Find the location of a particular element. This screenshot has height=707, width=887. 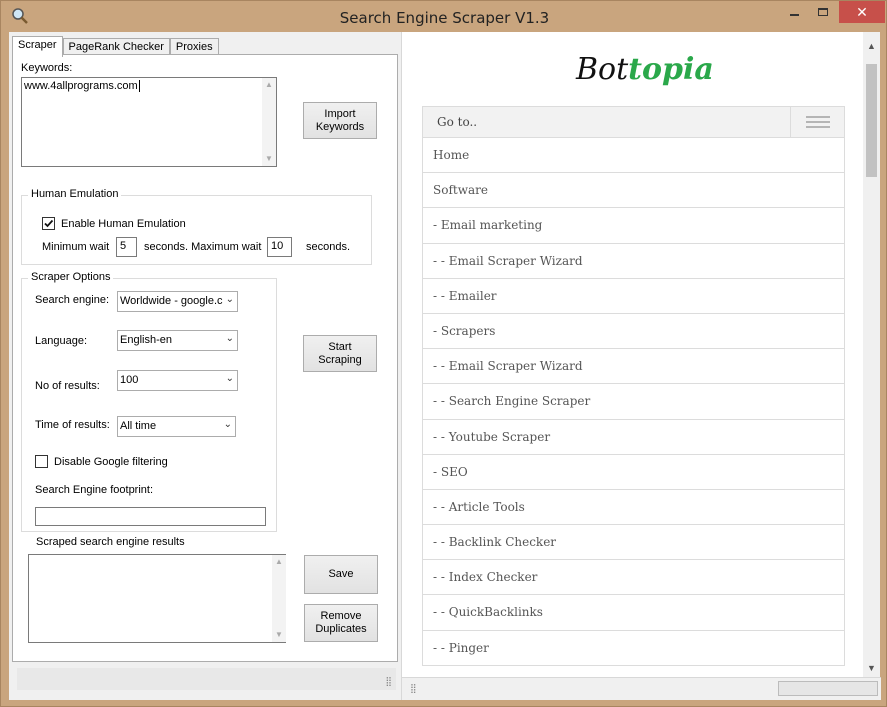

disable-google-filtering-label: Disable Google filtering is located at coordinates (111, 462).